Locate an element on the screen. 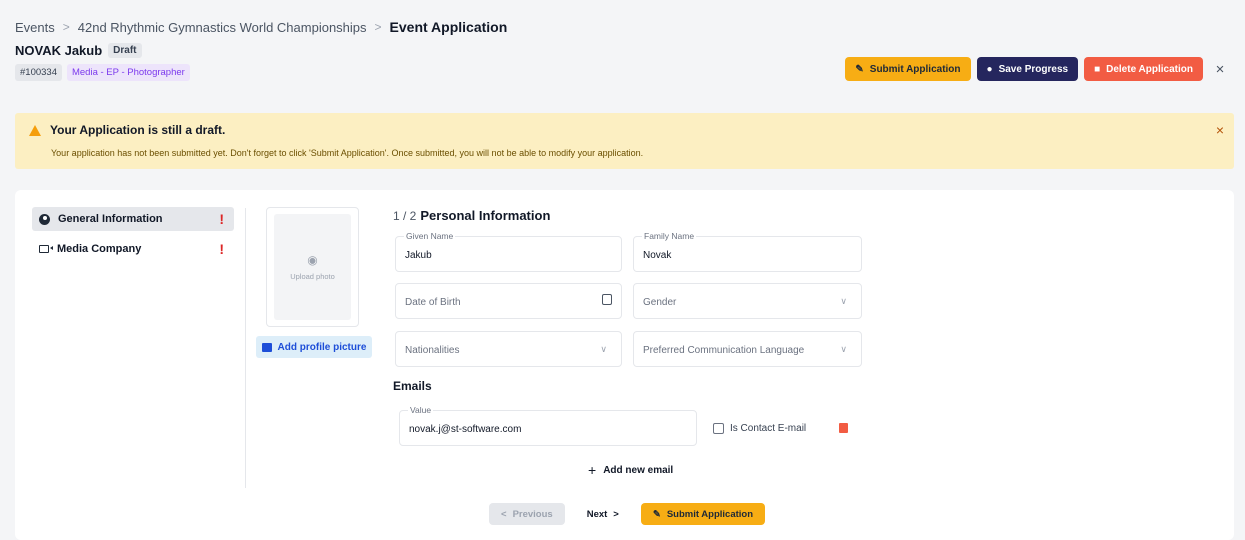 The image size is (1245, 540). sidebar-item-general-information: General Information ! is located at coordinates (133, 219).